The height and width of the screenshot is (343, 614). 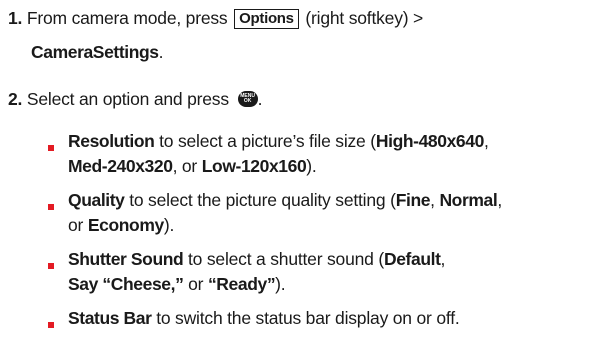 I want to click on option-title: Quality, so click(x=96, y=200).